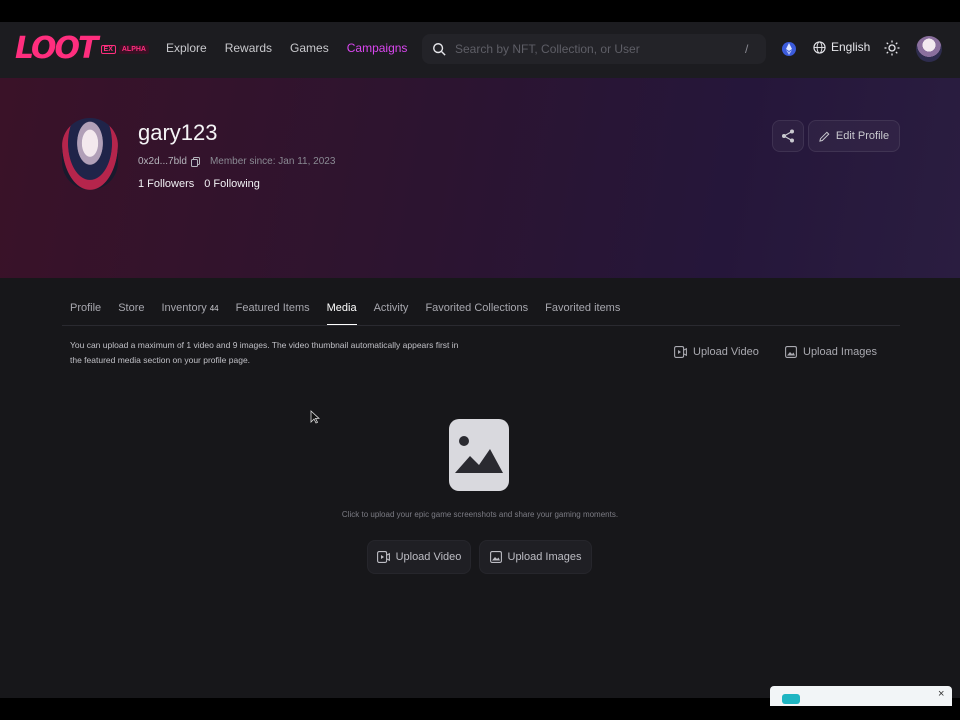 The height and width of the screenshot is (720, 960). I want to click on logo: LOOT EX ALPHA, so click(82, 49).